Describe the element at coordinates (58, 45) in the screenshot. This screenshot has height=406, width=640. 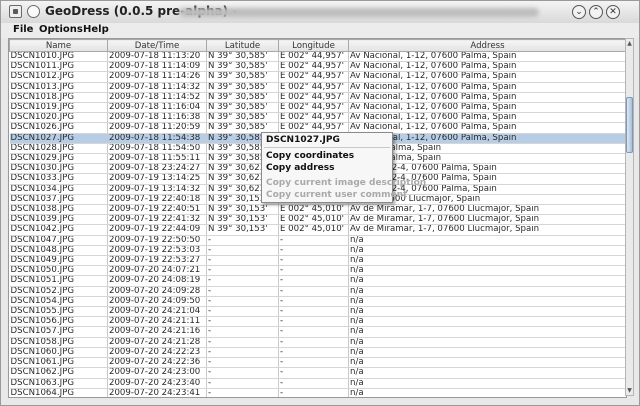
I see `column-header-name: Name` at that location.